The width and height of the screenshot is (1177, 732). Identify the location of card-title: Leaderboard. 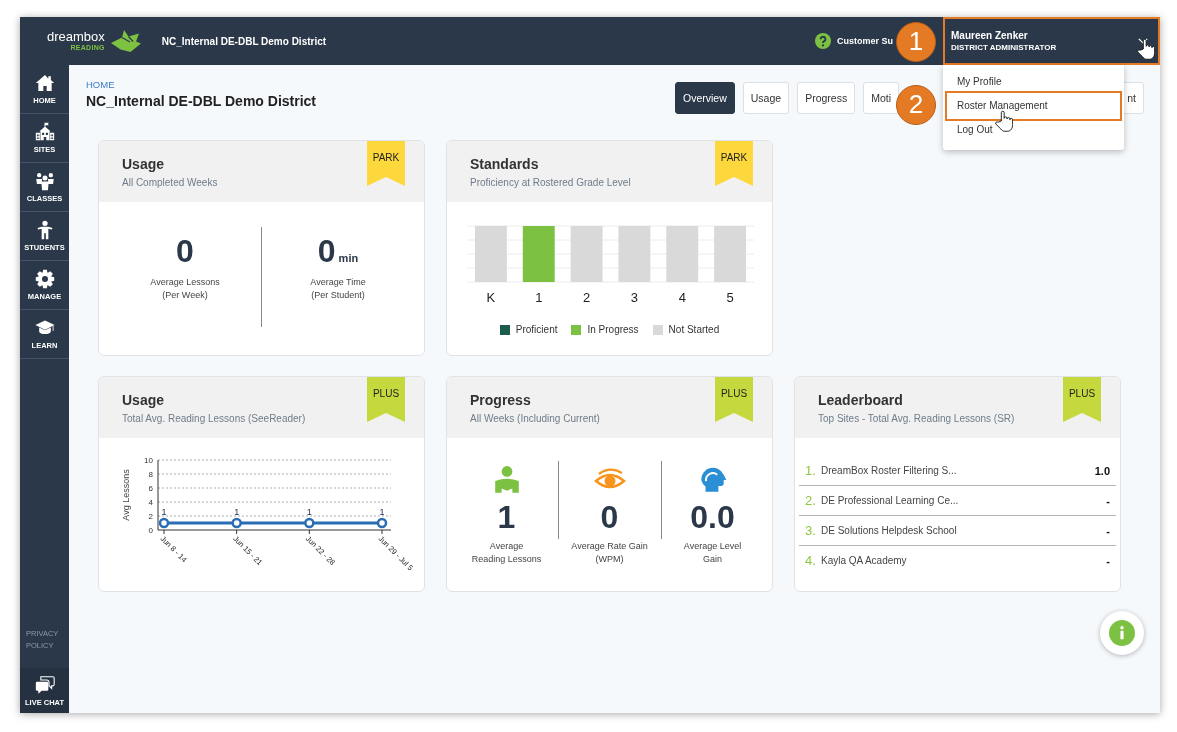
(860, 400).